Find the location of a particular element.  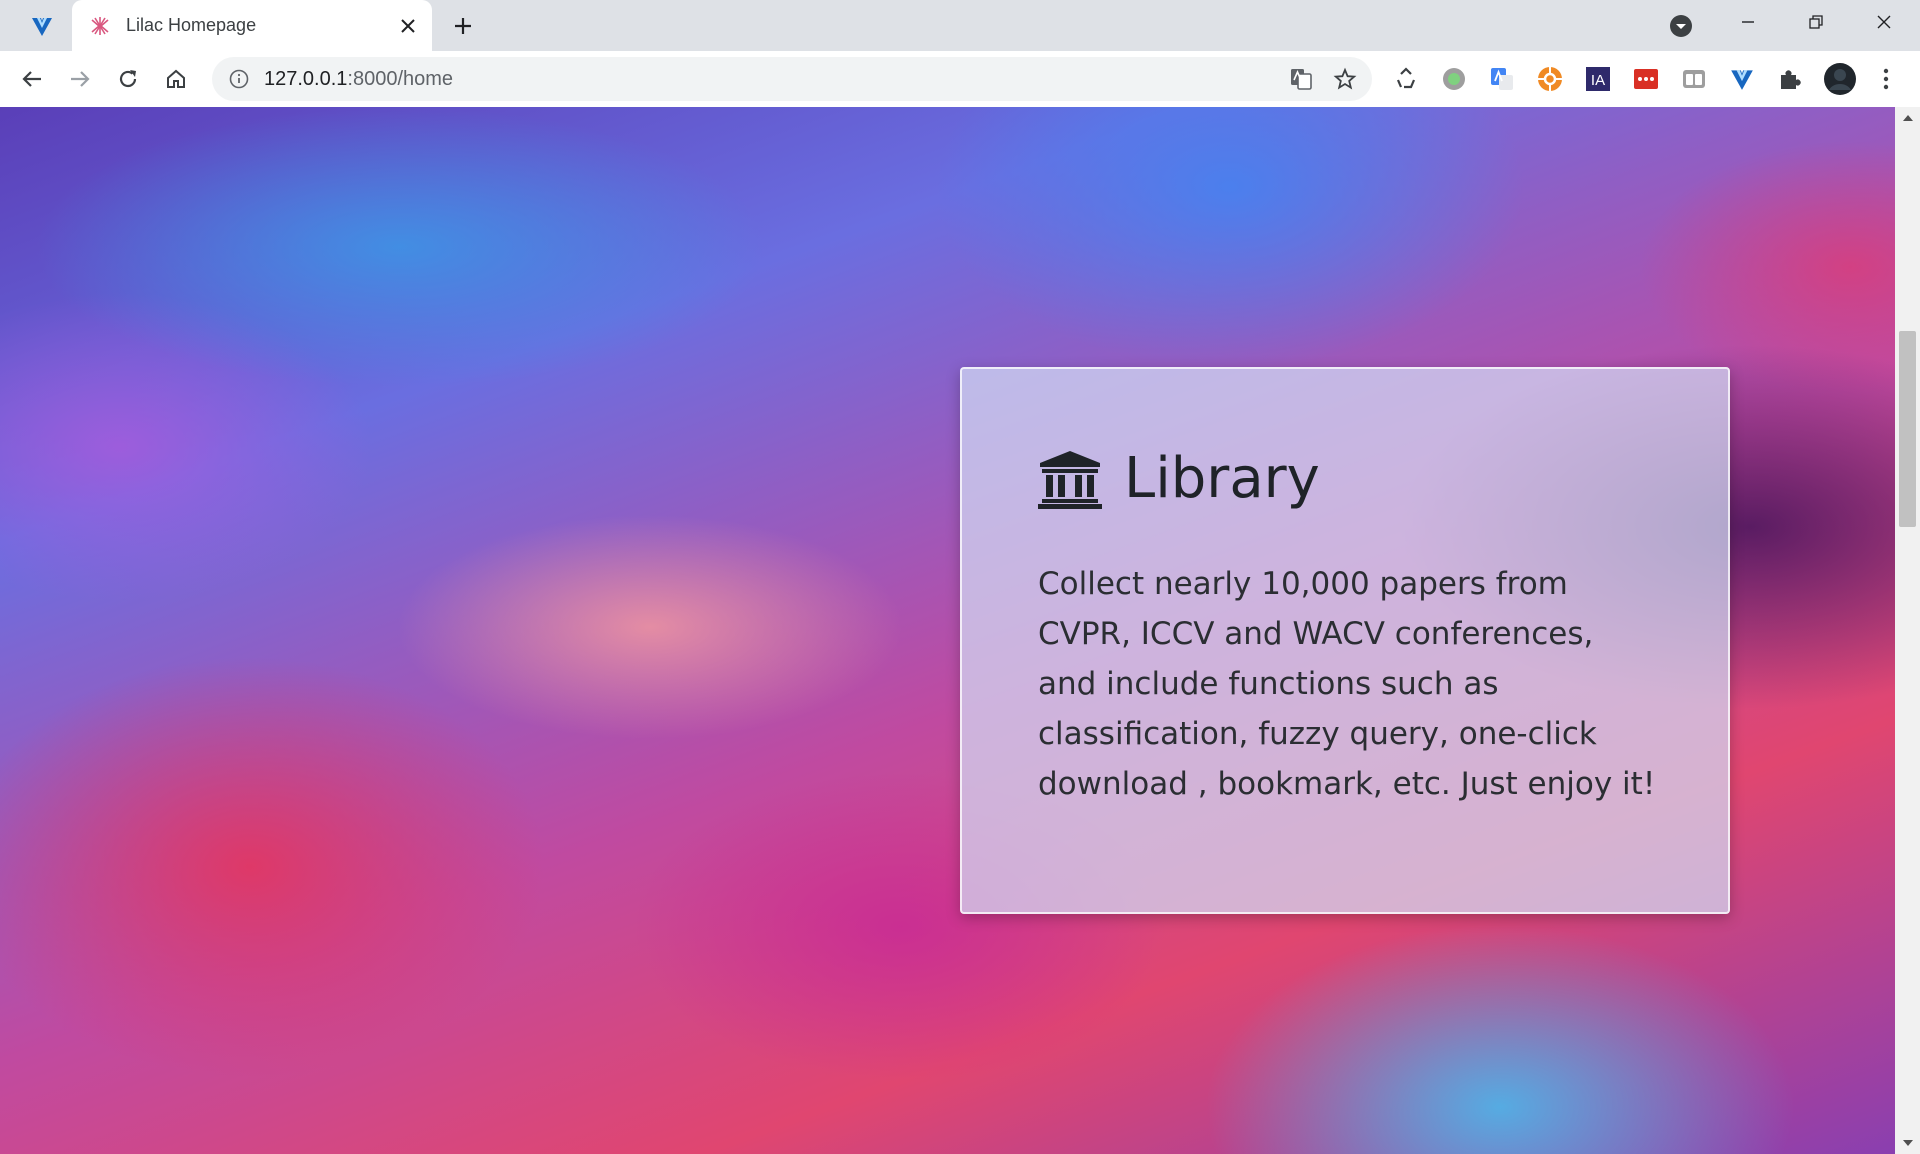

google-translate-icon is located at coordinates (1502, 79).